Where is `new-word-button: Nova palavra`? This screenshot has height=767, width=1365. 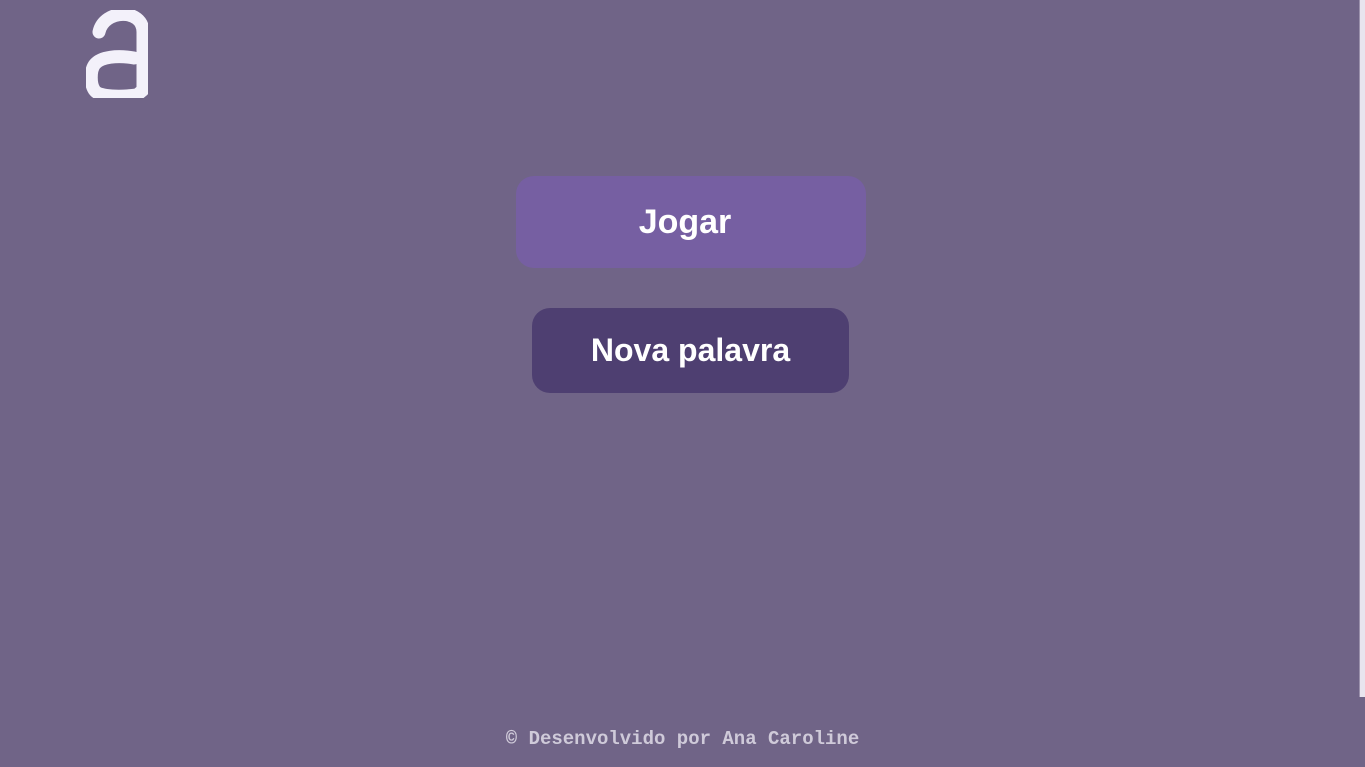 new-word-button: Nova palavra is located at coordinates (690, 350).